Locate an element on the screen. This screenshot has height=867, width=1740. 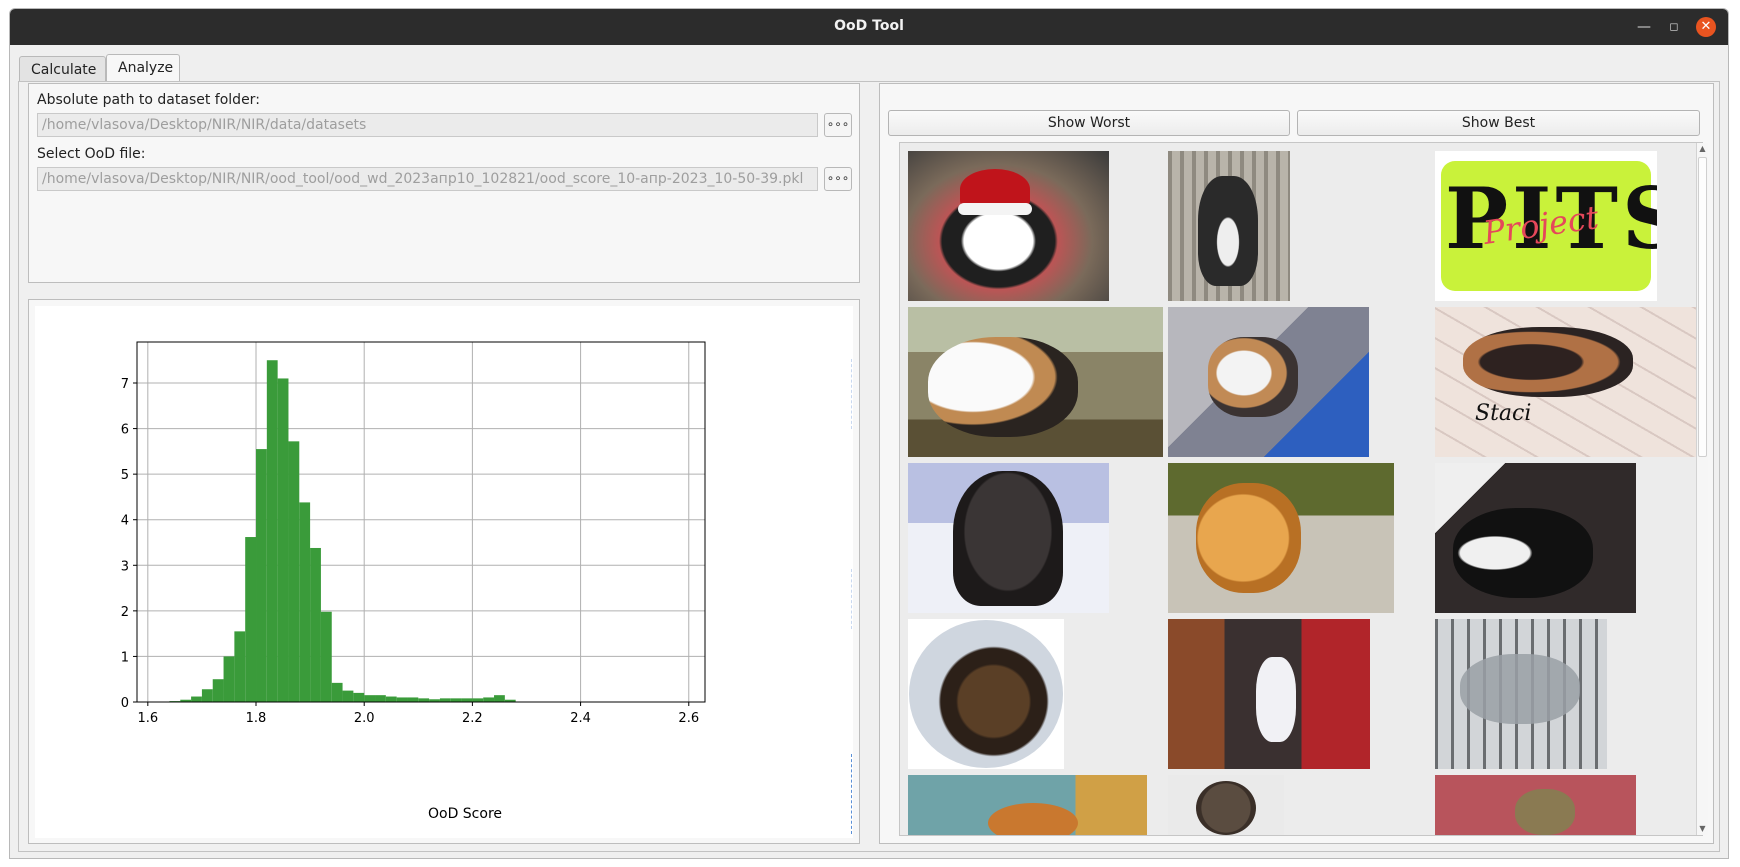
maximize-icon: ◻ is located at coordinates (1674, 27).